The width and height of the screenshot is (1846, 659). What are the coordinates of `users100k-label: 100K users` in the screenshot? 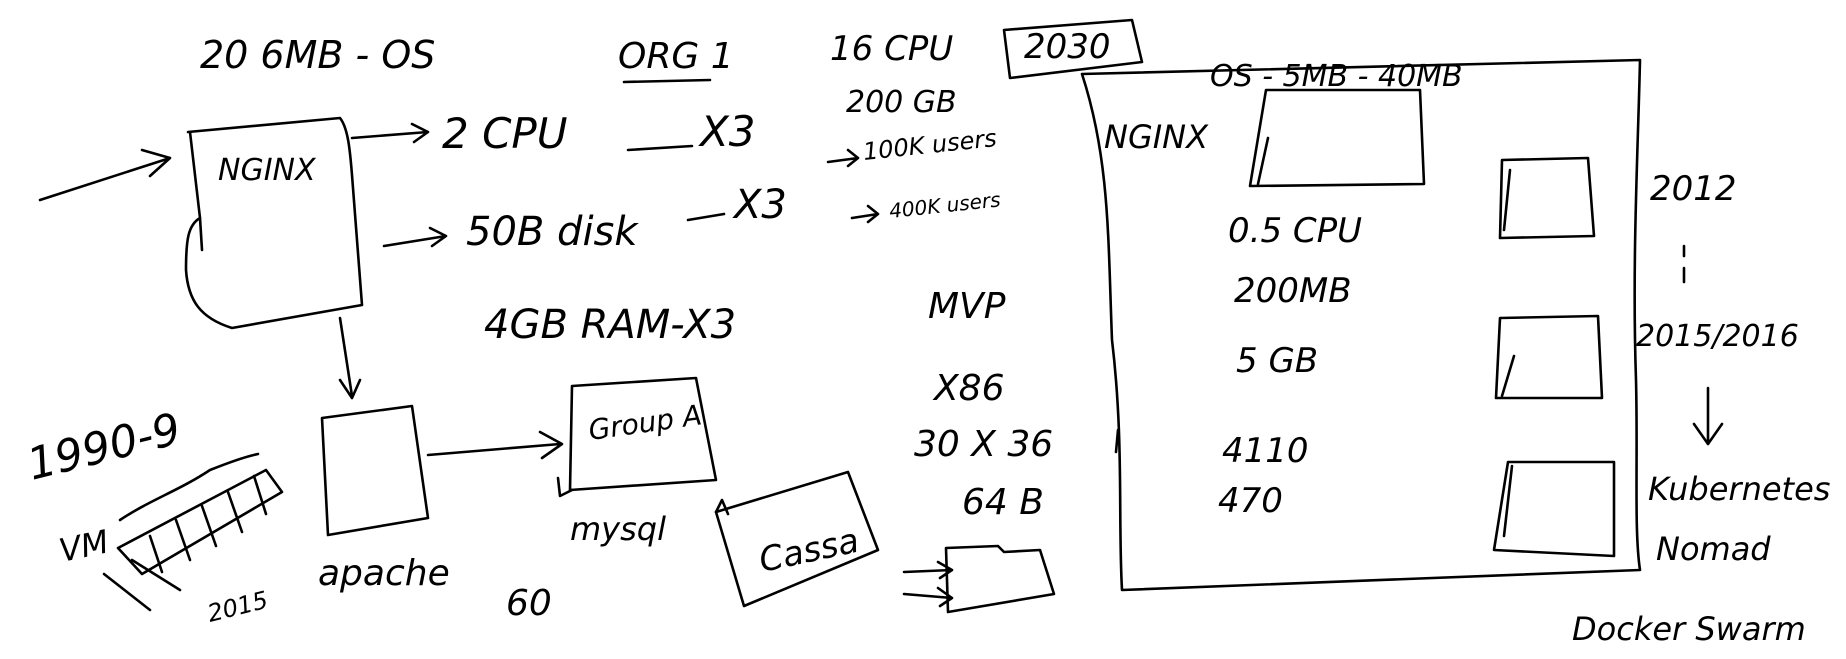 It's located at (930, 145).